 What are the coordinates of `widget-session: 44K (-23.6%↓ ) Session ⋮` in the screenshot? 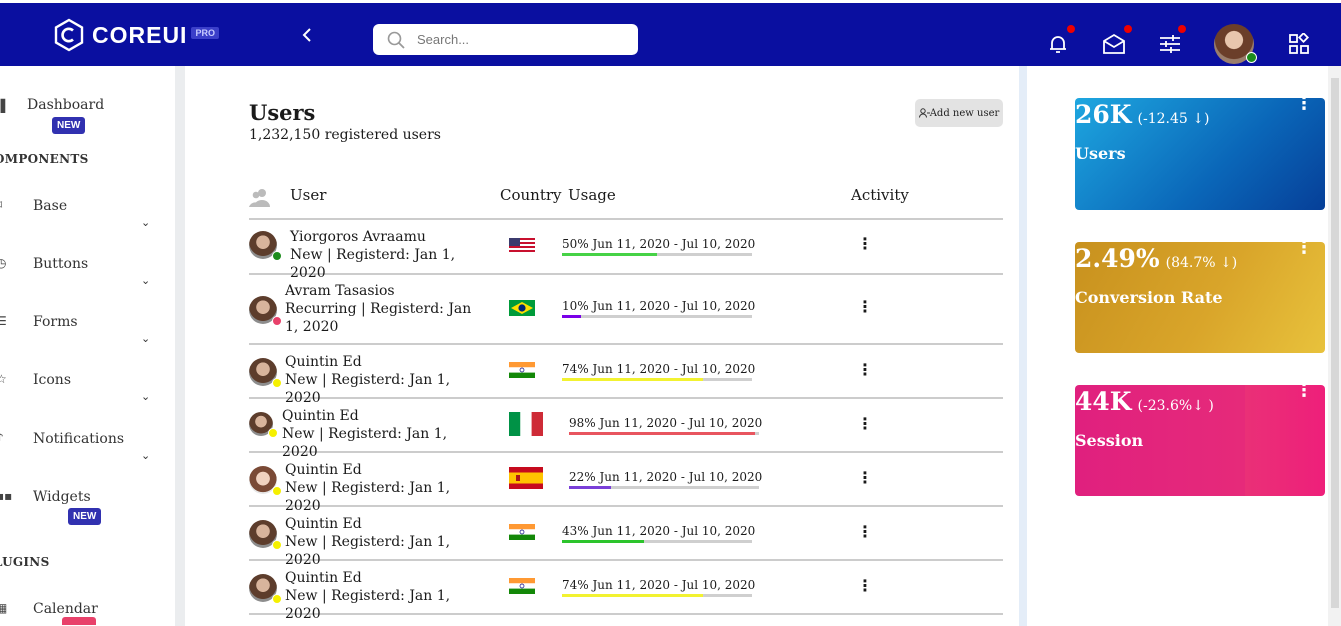 It's located at (1200, 440).